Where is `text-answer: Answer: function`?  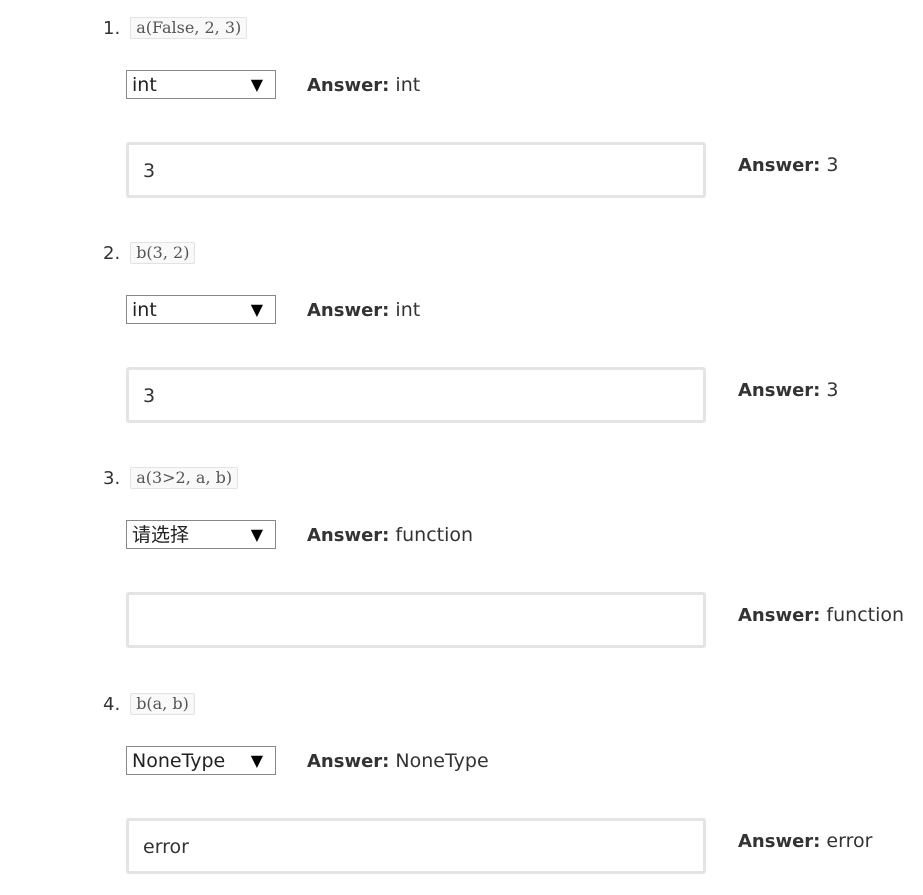 text-answer: Answer: function is located at coordinates (821, 615).